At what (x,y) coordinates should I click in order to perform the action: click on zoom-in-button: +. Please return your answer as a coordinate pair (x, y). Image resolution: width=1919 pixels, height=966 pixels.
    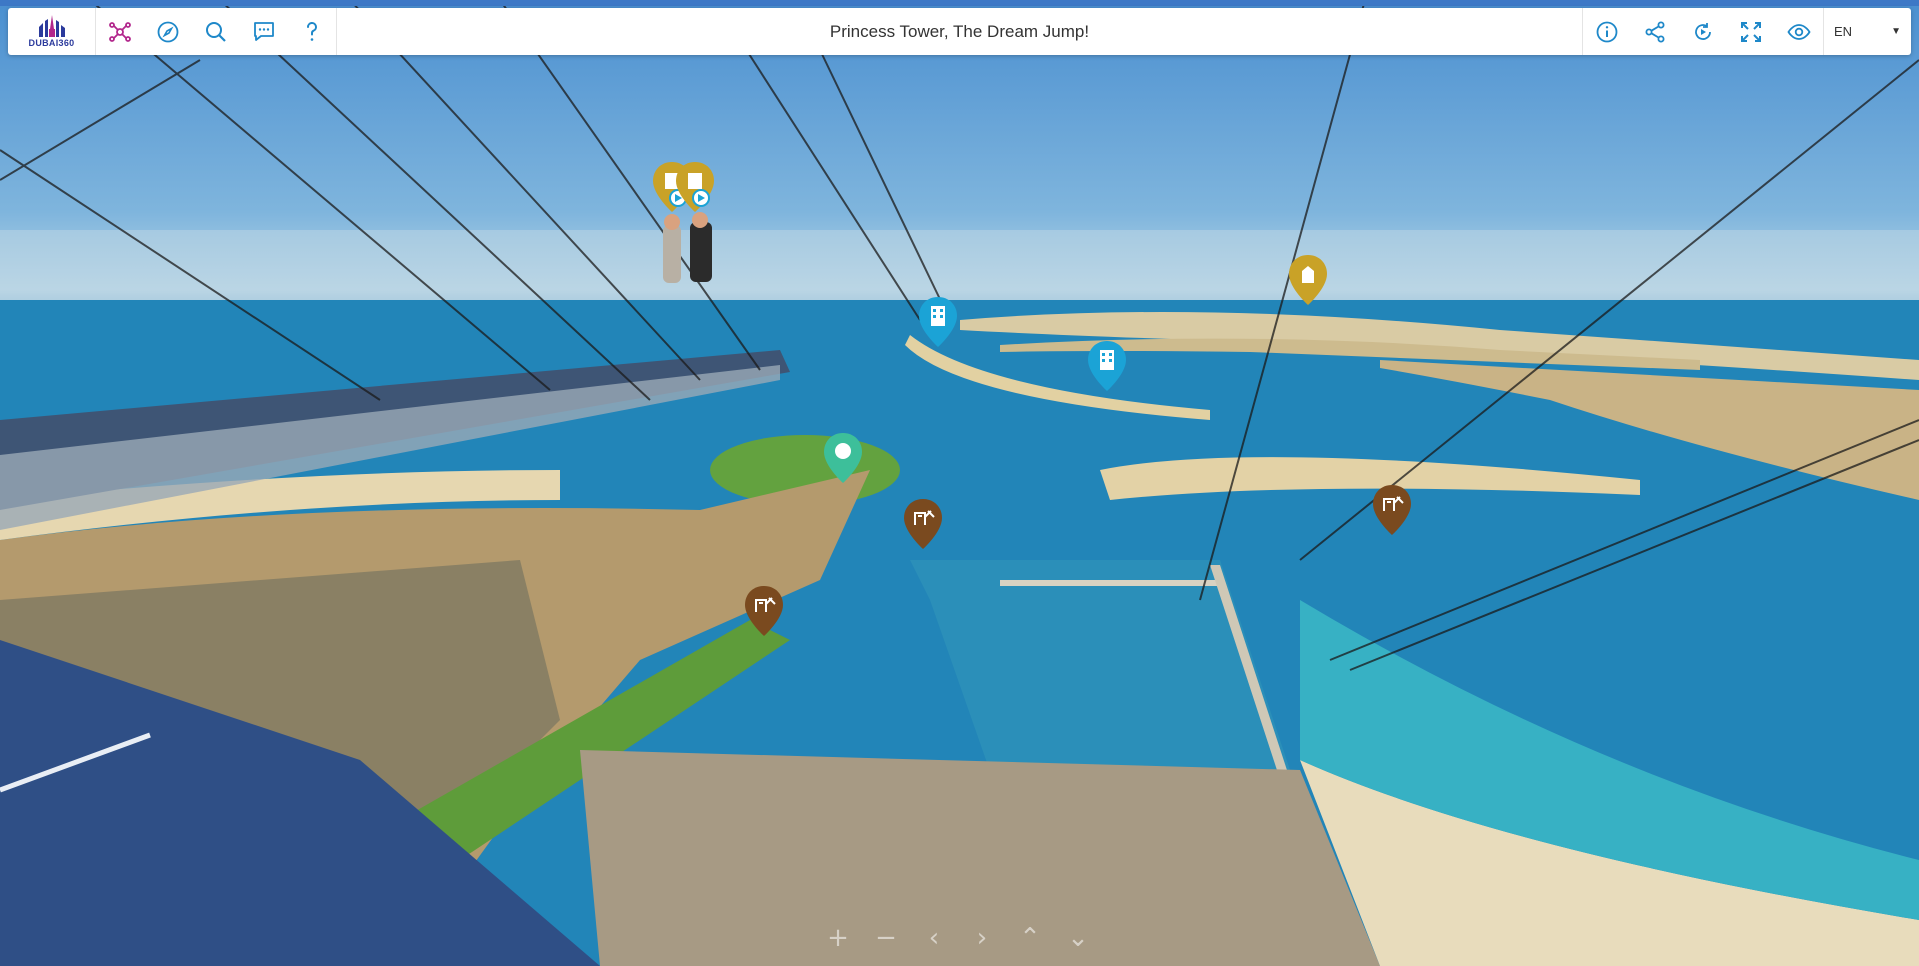
    Looking at the image, I should click on (838, 938).